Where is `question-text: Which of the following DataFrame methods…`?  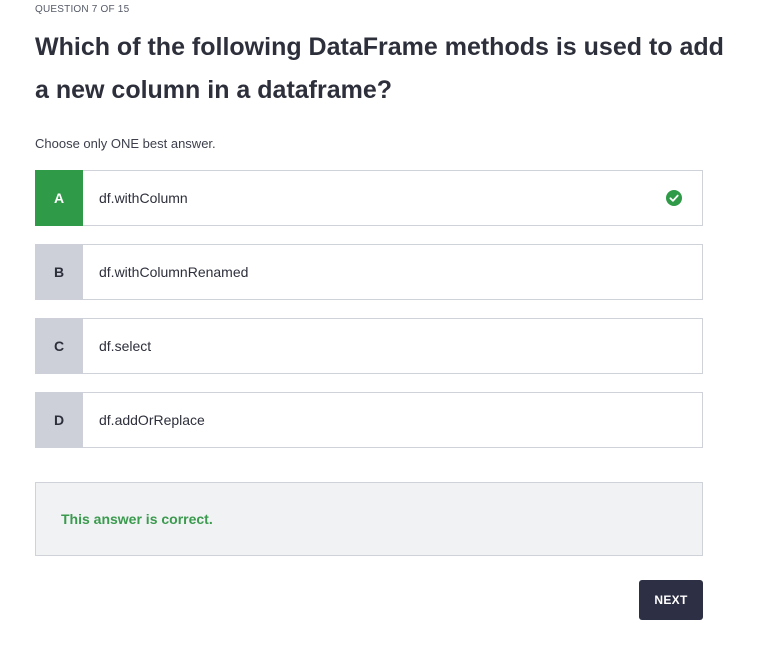 question-text: Which of the following DataFrame methods… is located at coordinates (379, 68).